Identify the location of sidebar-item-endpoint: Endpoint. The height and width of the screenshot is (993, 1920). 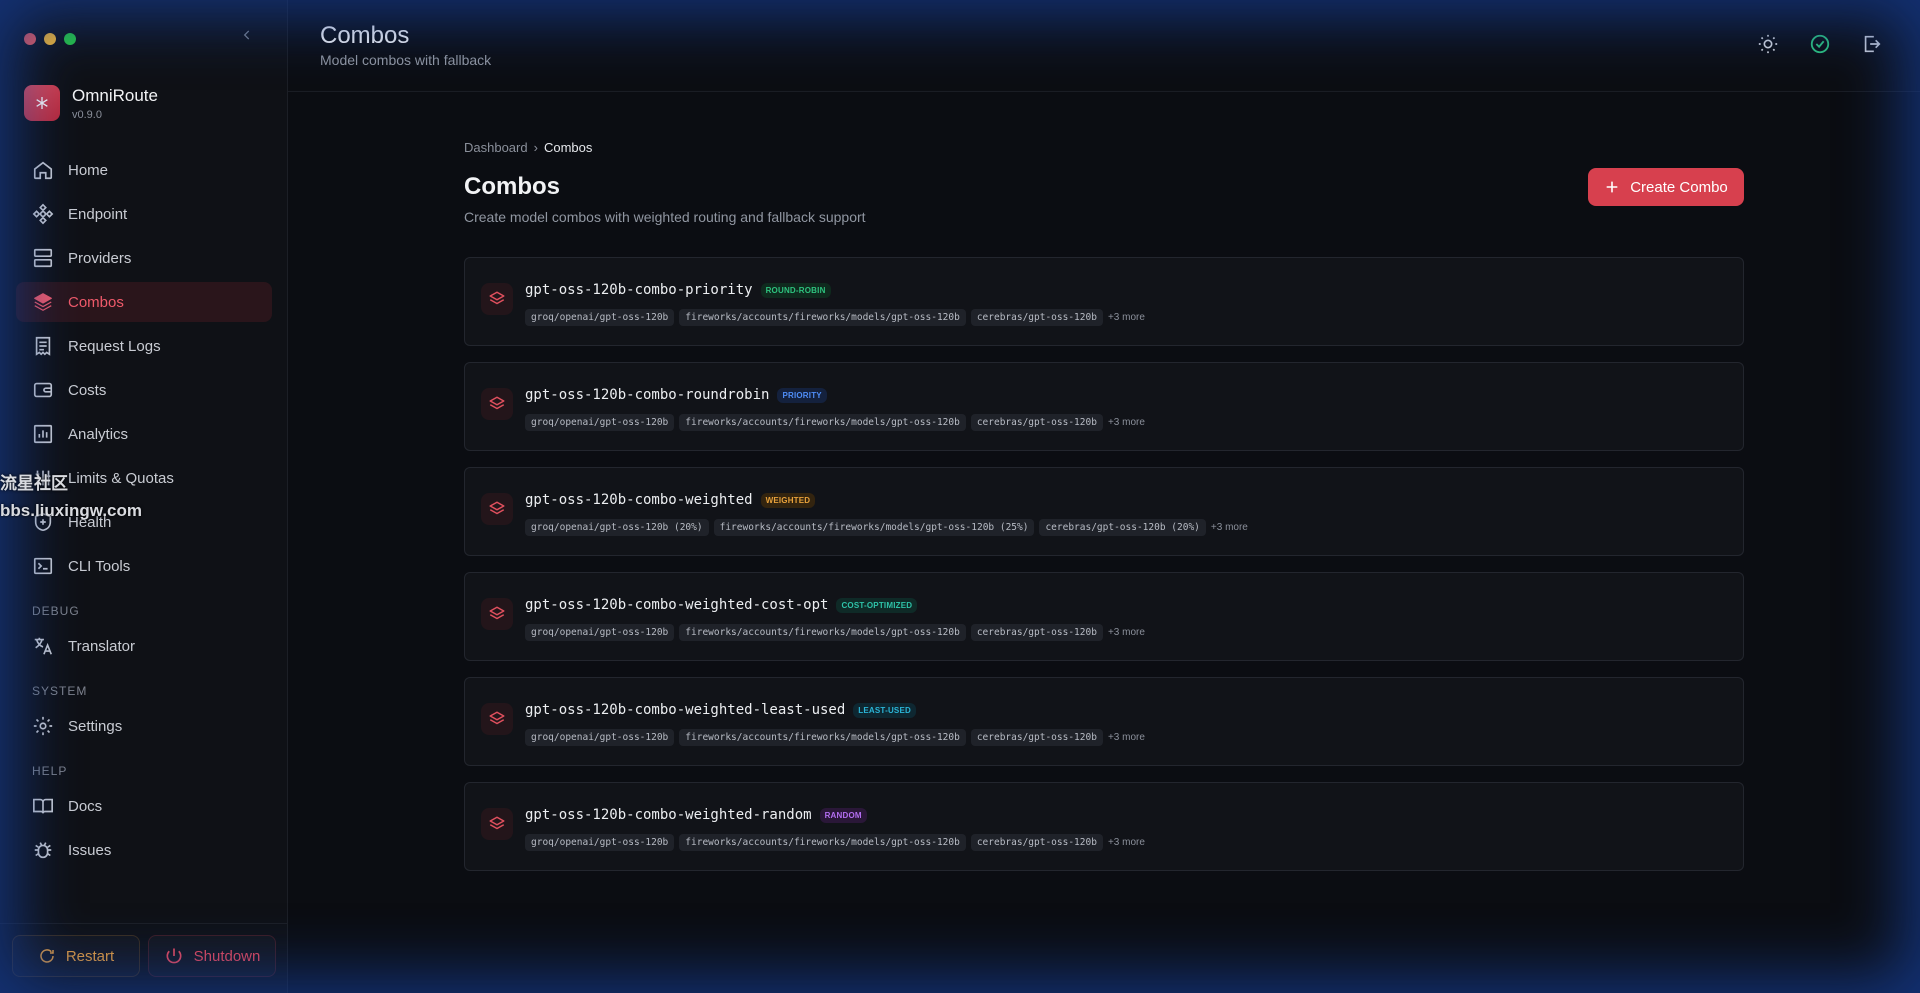
(144, 214).